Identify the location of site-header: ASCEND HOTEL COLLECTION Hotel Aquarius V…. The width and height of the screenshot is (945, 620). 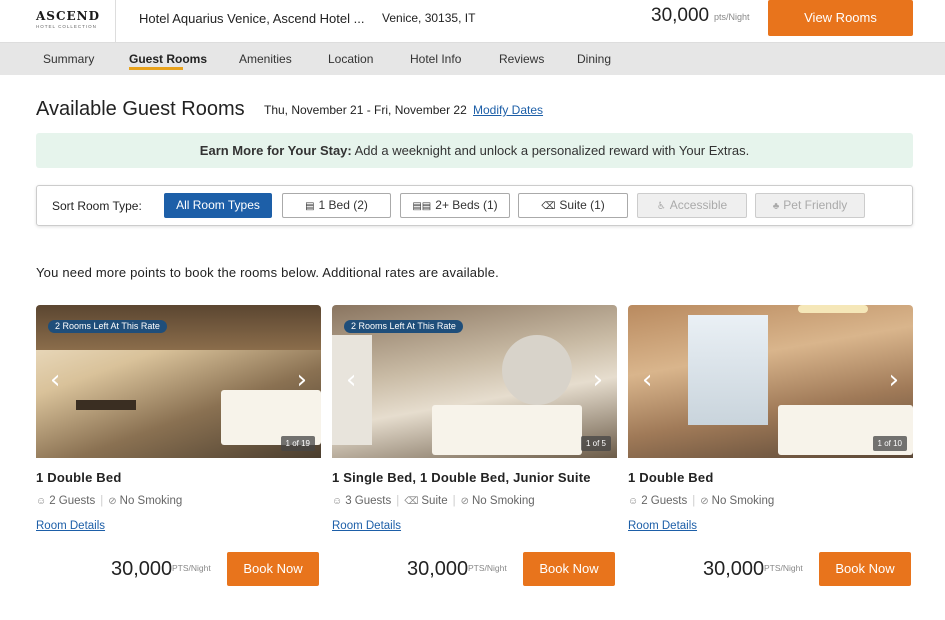
(472, 21).